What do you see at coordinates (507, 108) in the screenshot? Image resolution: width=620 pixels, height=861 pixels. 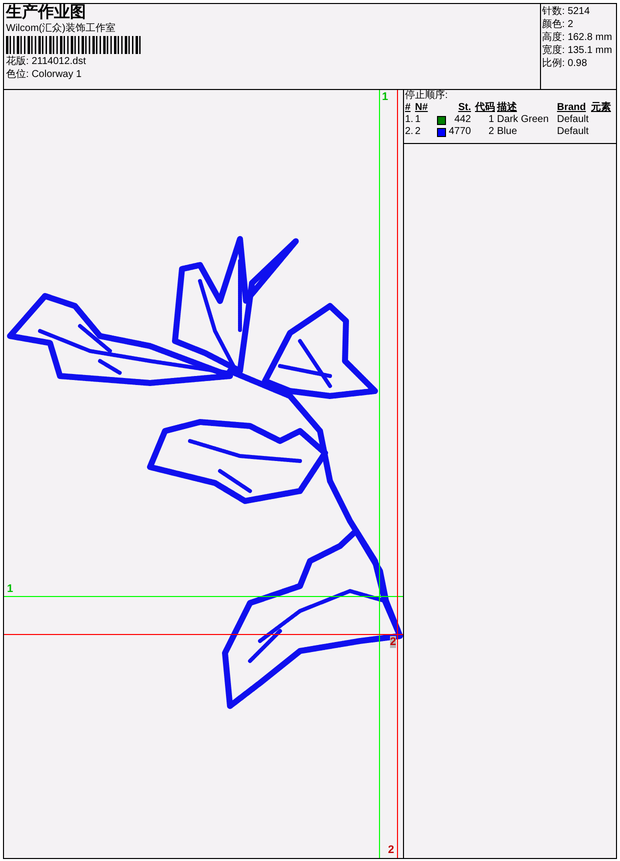 I see `column-header: 描述` at bounding box center [507, 108].